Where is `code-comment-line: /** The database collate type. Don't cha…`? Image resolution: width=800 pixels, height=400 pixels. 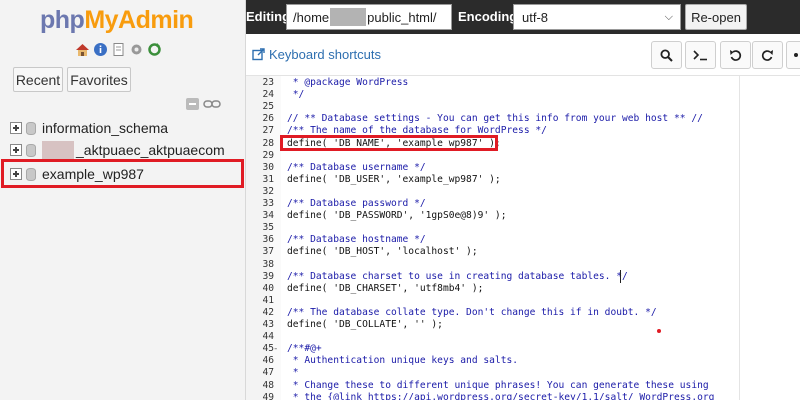 code-comment-line: /** The database collate type. Don't cha… is located at coordinates (472, 313).